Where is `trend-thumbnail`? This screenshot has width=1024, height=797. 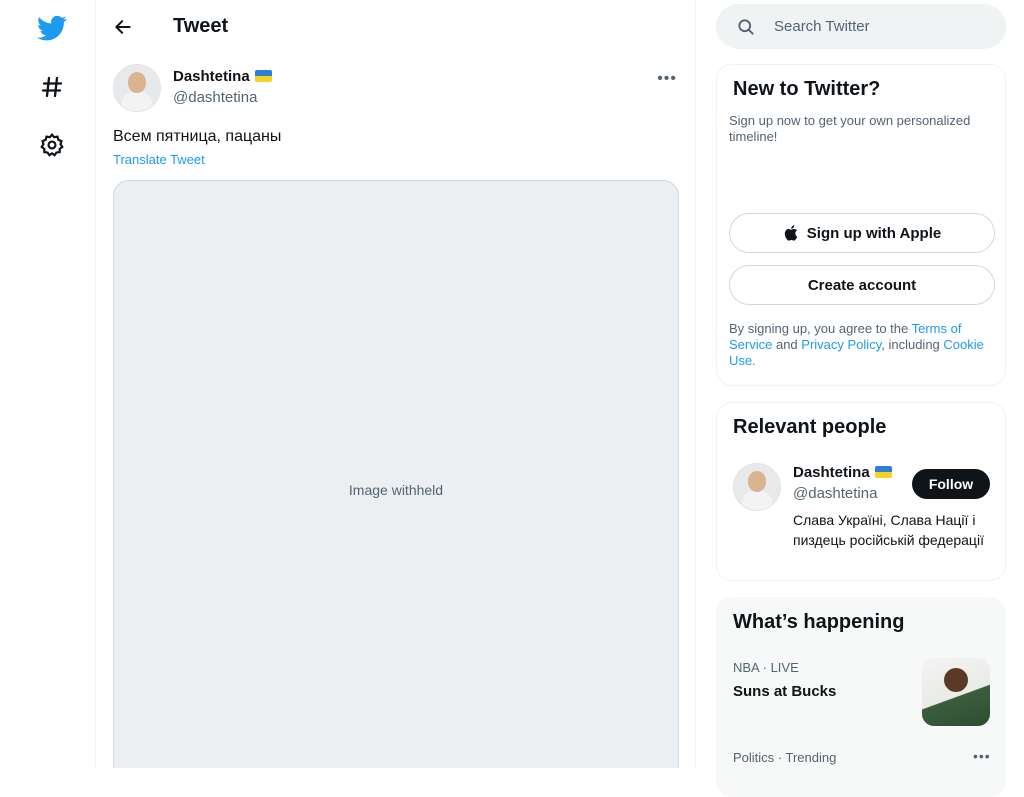
trend-thumbnail is located at coordinates (956, 692).